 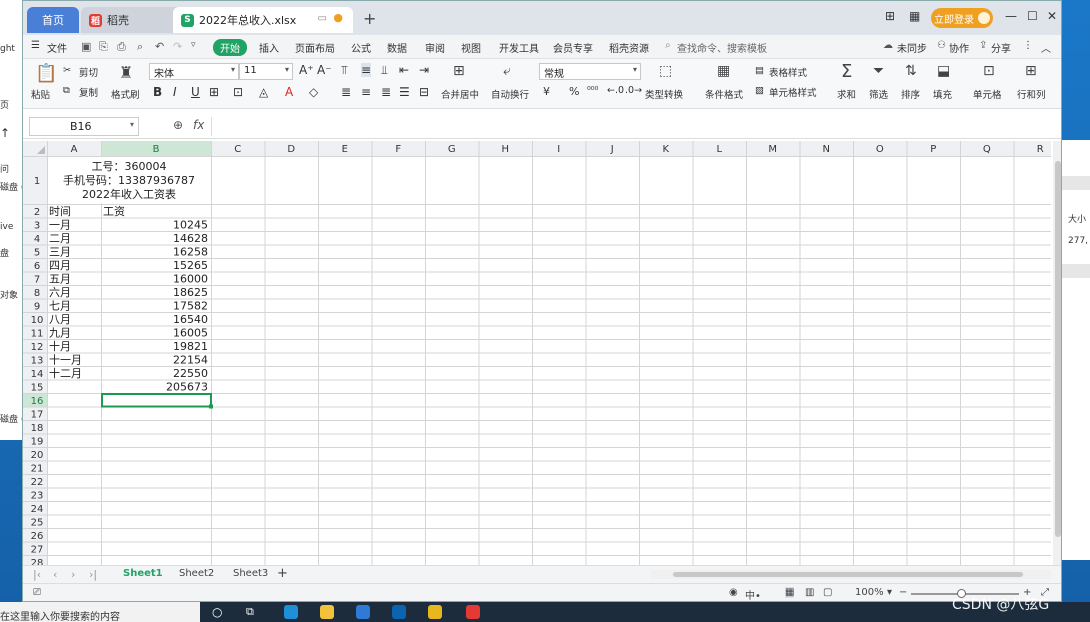 I want to click on mail-icon, so click(x=399, y=612).